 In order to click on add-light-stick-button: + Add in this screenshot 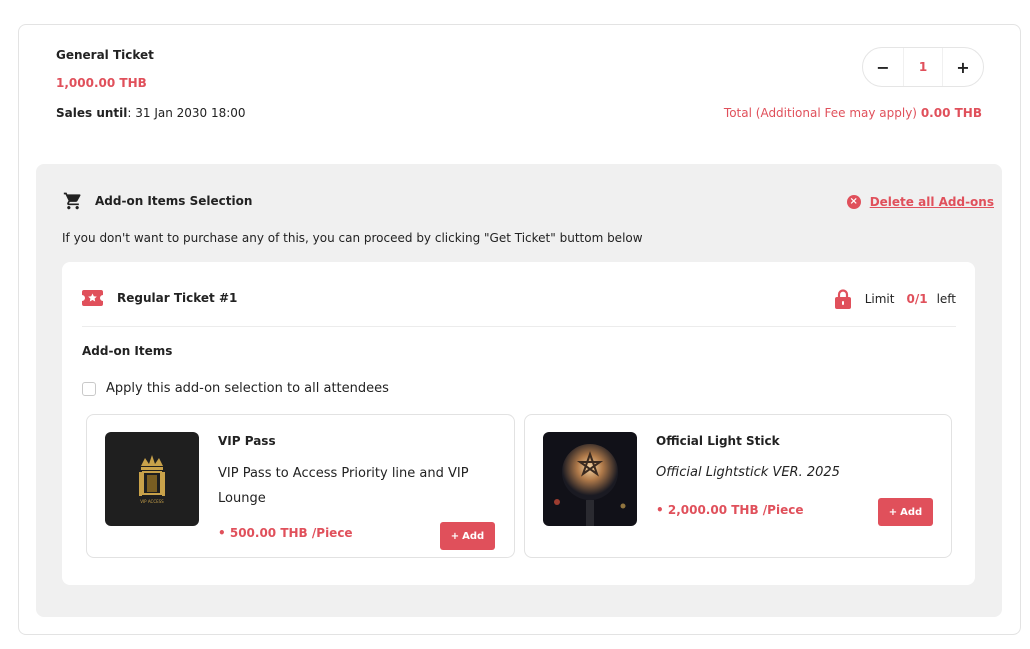, I will do `click(905, 512)`.